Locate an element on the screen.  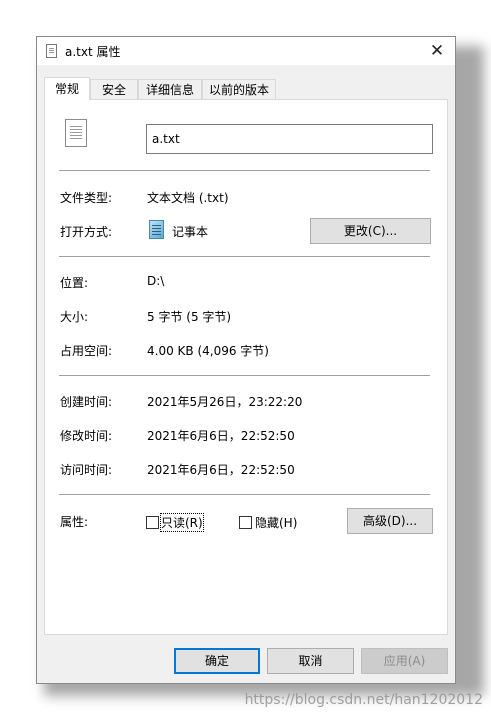
opens-with-label: 打开方式: is located at coordinates (86, 232).